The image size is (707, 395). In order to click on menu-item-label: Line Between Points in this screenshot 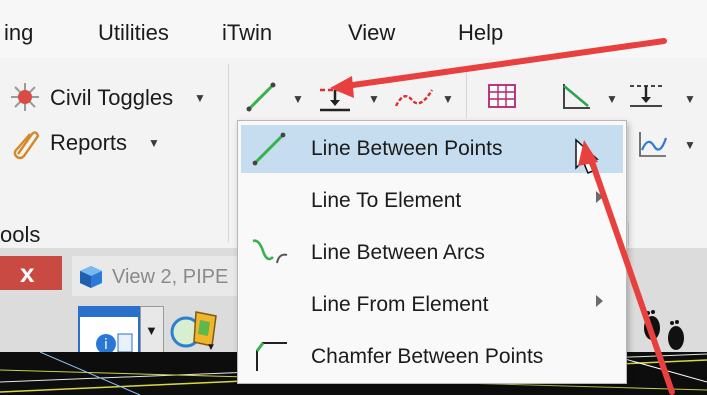, I will do `click(407, 148)`.